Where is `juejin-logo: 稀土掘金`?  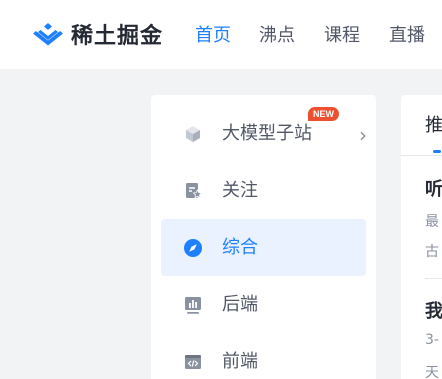
juejin-logo: 稀土掘金 is located at coordinates (97, 34).